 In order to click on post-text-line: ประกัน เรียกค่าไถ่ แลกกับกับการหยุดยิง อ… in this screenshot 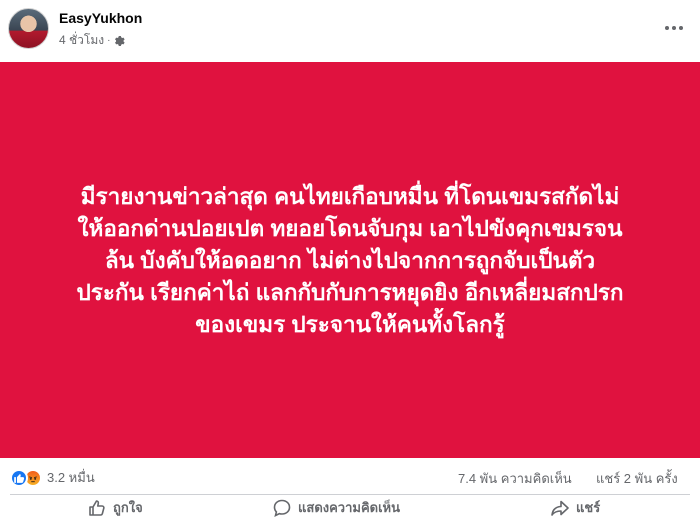, I will do `click(350, 292)`.